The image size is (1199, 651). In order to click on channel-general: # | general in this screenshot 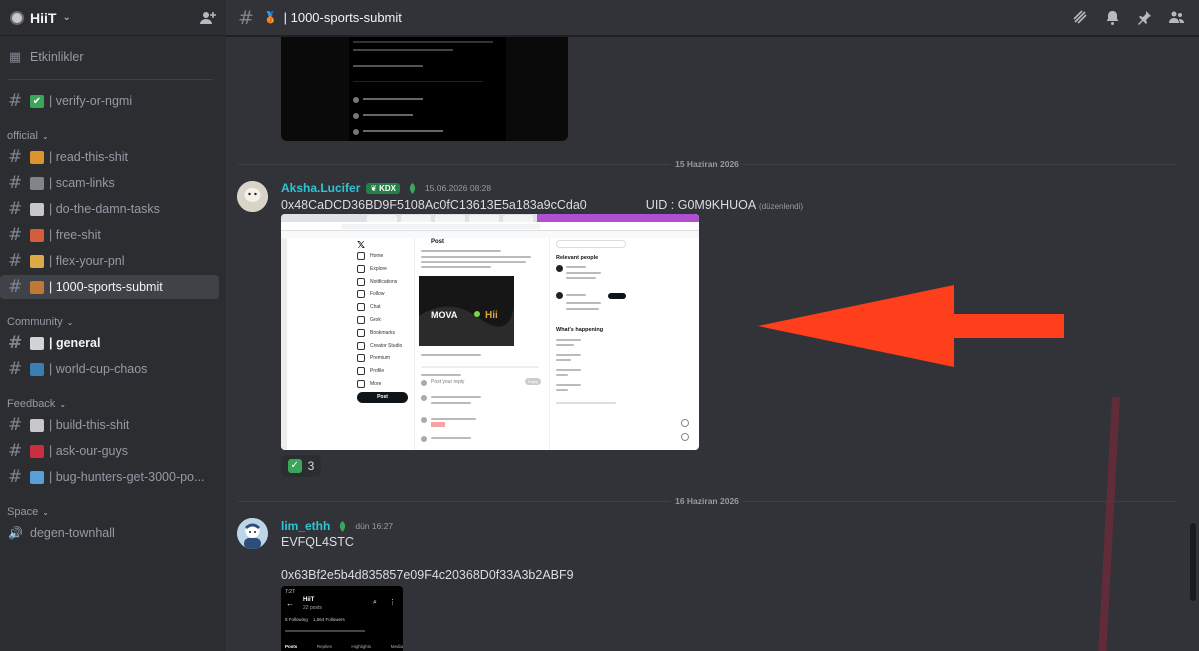, I will do `click(109, 343)`.